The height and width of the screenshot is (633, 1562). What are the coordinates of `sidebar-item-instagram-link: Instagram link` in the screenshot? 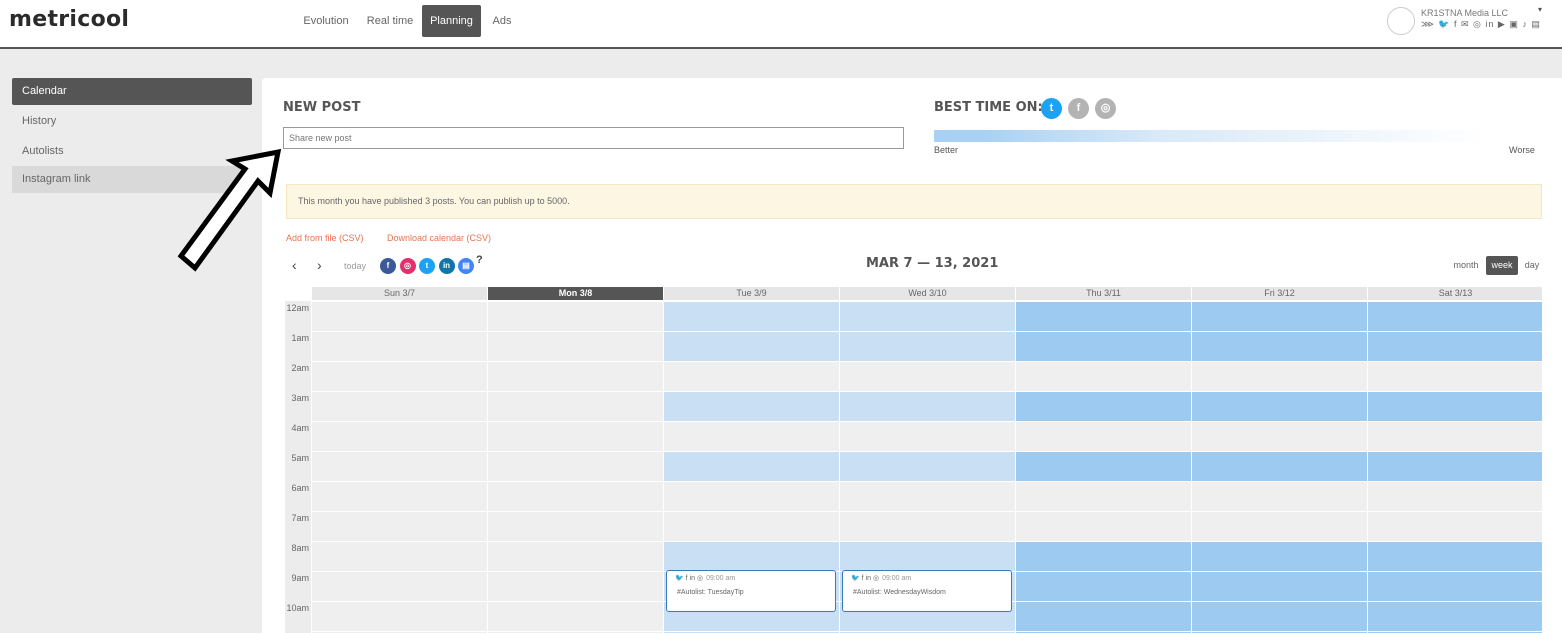 It's located at (132, 179).